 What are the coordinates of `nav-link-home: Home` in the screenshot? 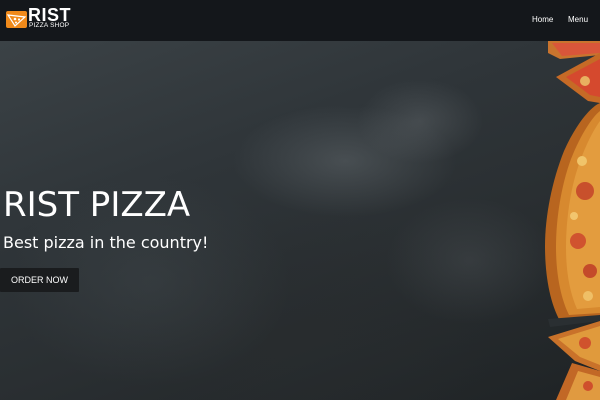 It's located at (542, 19).